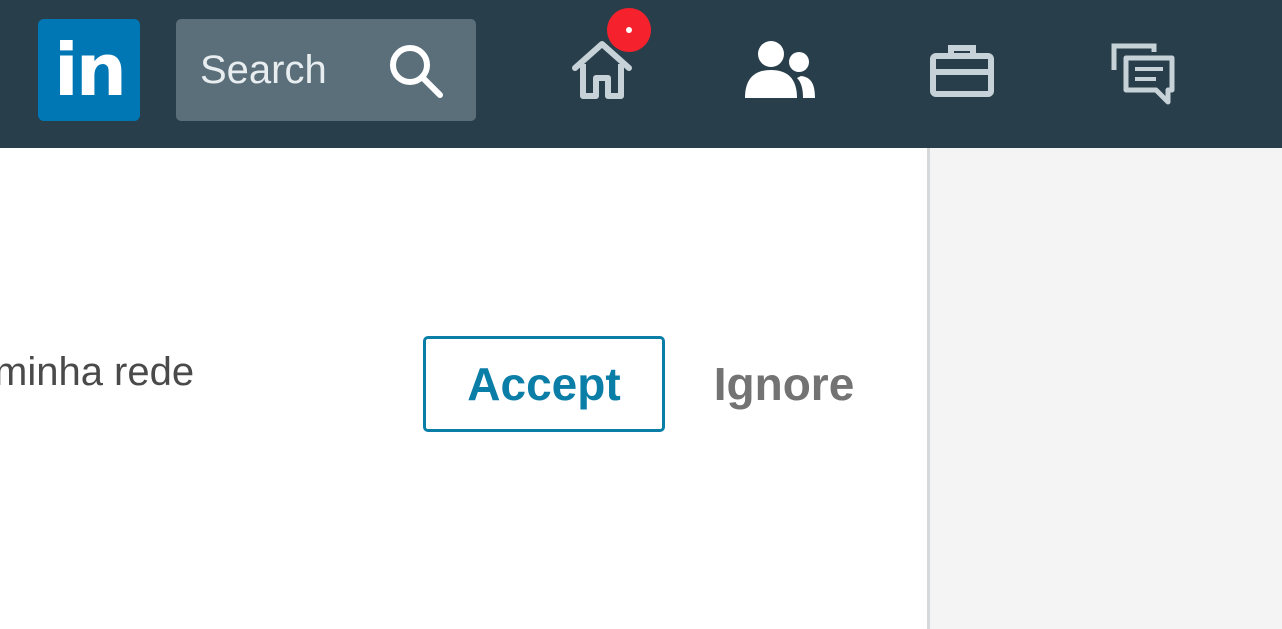  I want to click on ignore-button: Ignore, so click(784, 384).